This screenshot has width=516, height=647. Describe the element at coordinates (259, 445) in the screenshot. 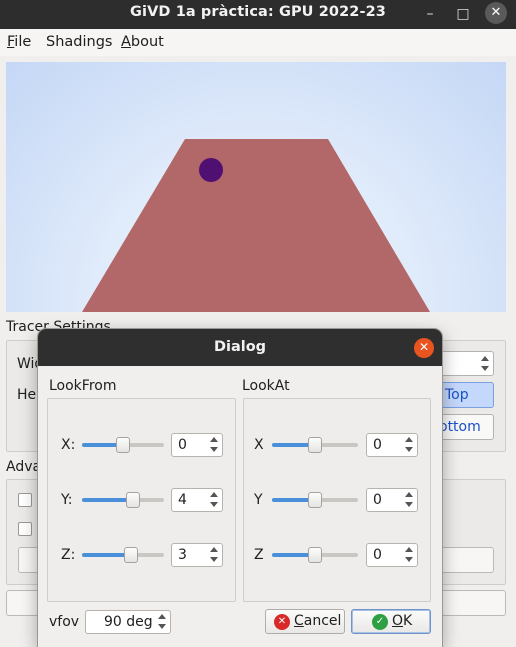

I see `lookat-x-label: X` at that location.